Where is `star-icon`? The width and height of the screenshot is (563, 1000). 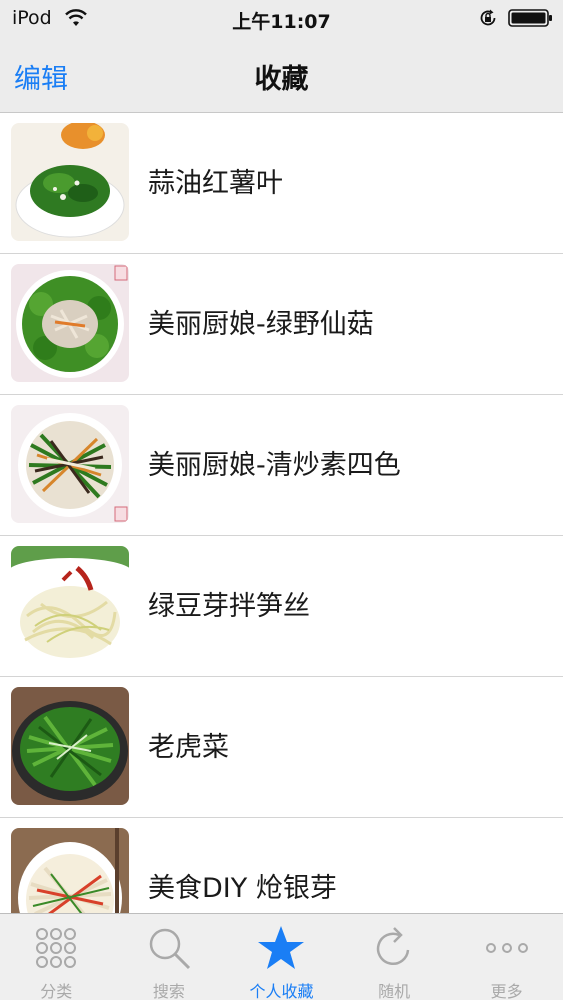 star-icon is located at coordinates (281, 947).